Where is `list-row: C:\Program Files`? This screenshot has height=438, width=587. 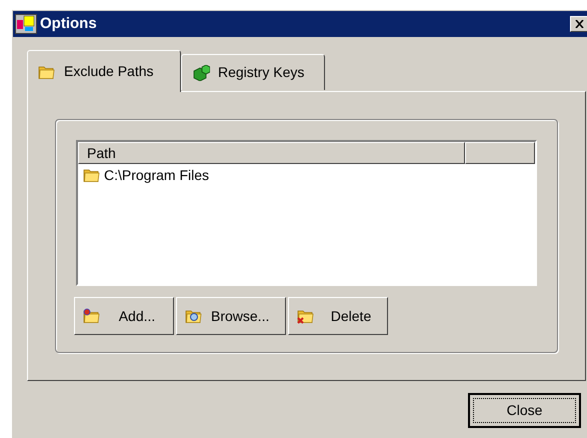
list-row: C:\Program Files is located at coordinates (306, 175).